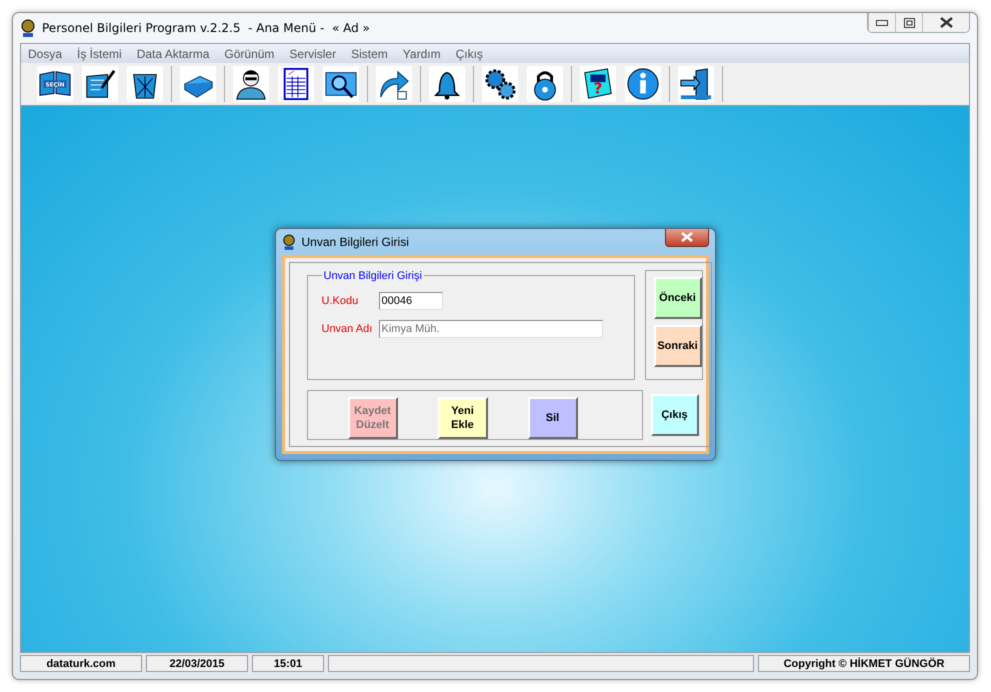  I want to click on menu-item: Görünüm, so click(249, 53).